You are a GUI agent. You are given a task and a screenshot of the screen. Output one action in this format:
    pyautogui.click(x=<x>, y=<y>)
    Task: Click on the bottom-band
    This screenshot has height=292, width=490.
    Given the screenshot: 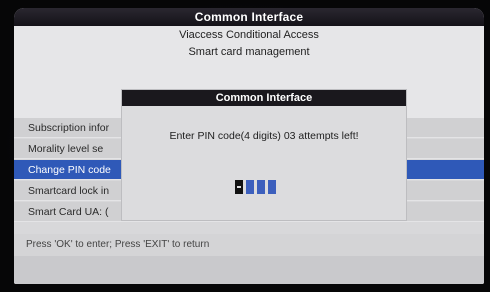 What is the action you would take?
    pyautogui.click(x=249, y=270)
    